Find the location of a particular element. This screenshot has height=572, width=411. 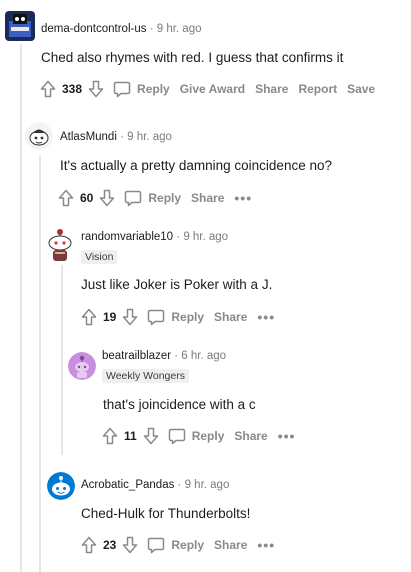

comment-body: that's joincidence with a c is located at coordinates (179, 404).